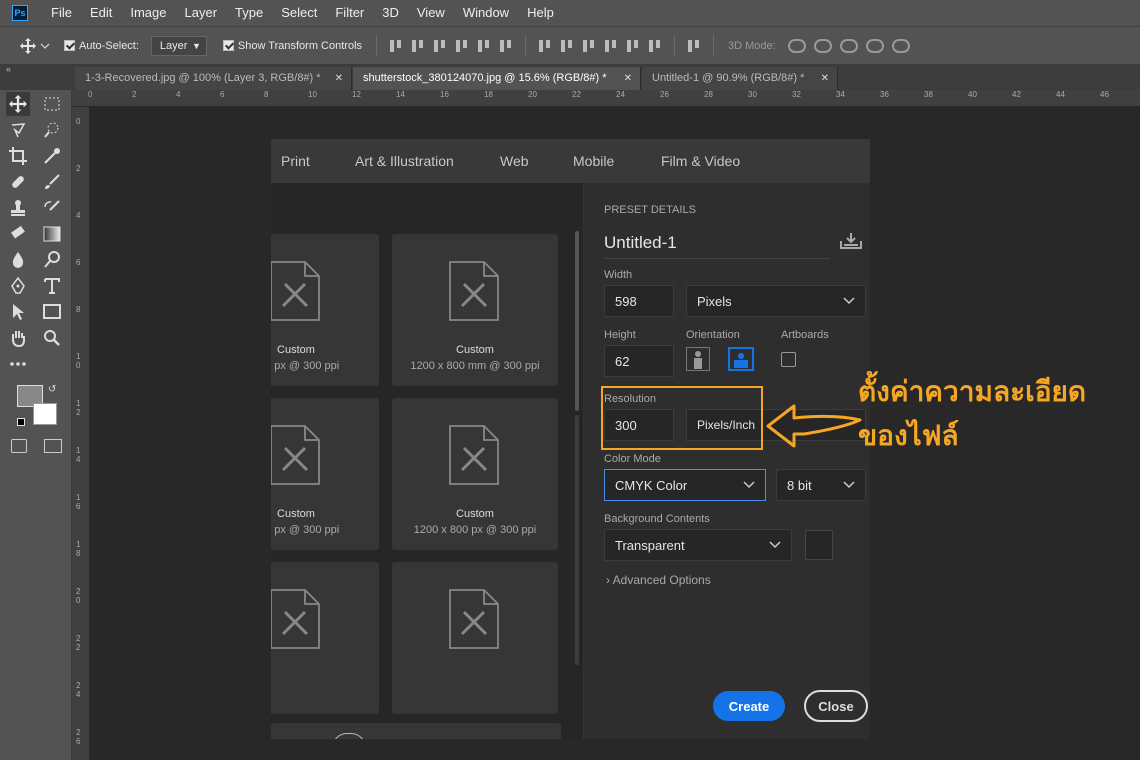  I want to click on background-contents-dropdown: Transparent, so click(698, 545).